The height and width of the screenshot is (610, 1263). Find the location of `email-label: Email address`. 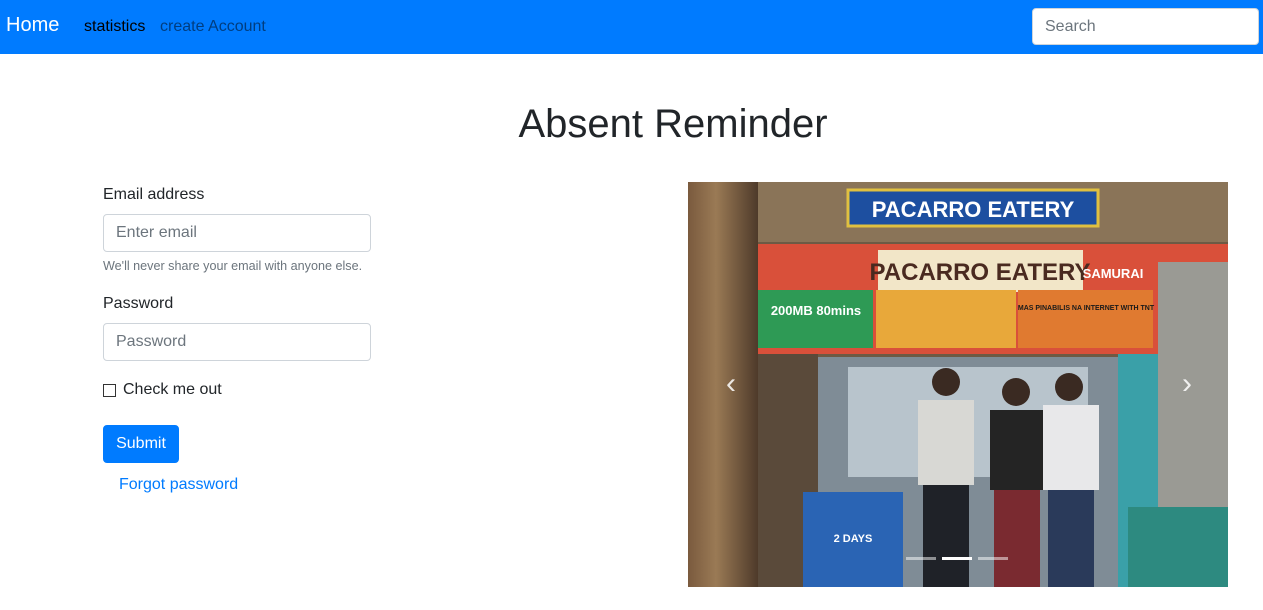

email-label: Email address is located at coordinates (154, 194).